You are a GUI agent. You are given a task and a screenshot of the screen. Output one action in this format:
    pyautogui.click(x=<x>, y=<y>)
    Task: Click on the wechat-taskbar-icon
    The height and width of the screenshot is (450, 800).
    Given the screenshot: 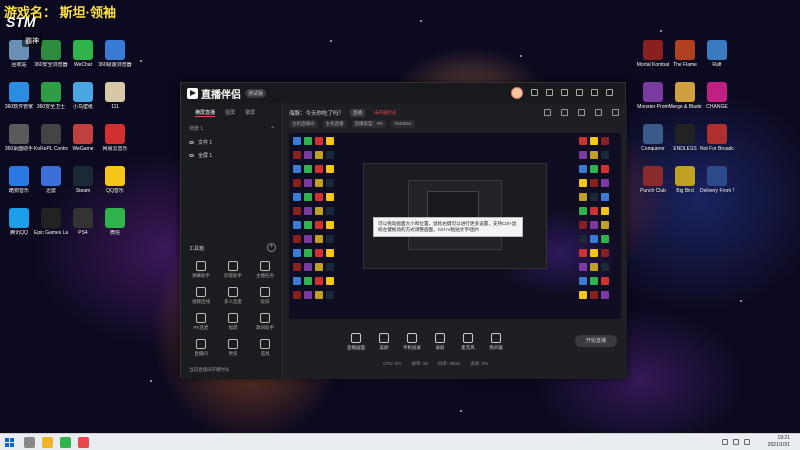 What is the action you would take?
    pyautogui.click(x=65, y=442)
    